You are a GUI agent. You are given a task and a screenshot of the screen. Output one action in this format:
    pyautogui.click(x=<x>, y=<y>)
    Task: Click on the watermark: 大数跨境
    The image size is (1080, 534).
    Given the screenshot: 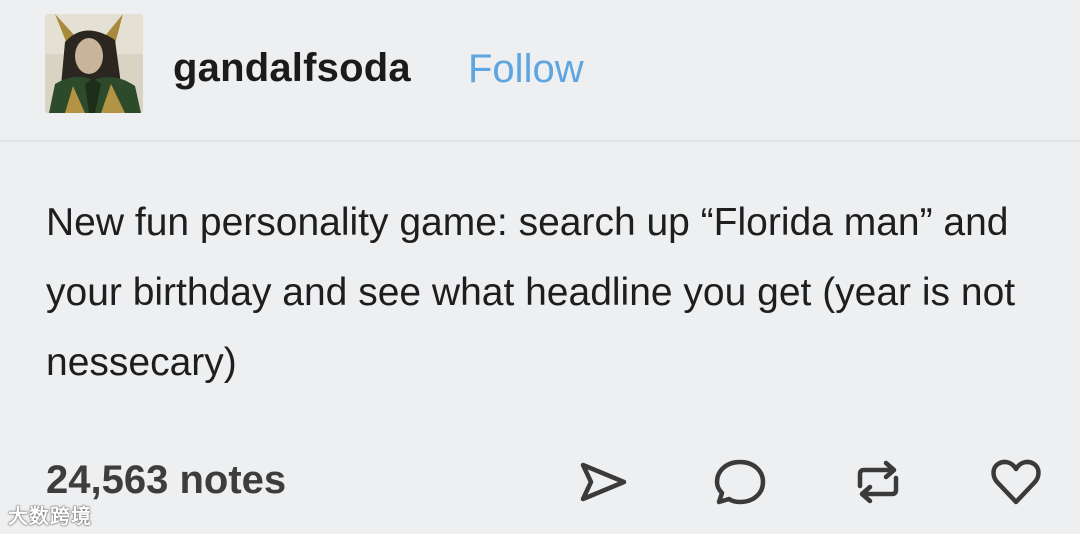 What is the action you would take?
    pyautogui.click(x=50, y=514)
    